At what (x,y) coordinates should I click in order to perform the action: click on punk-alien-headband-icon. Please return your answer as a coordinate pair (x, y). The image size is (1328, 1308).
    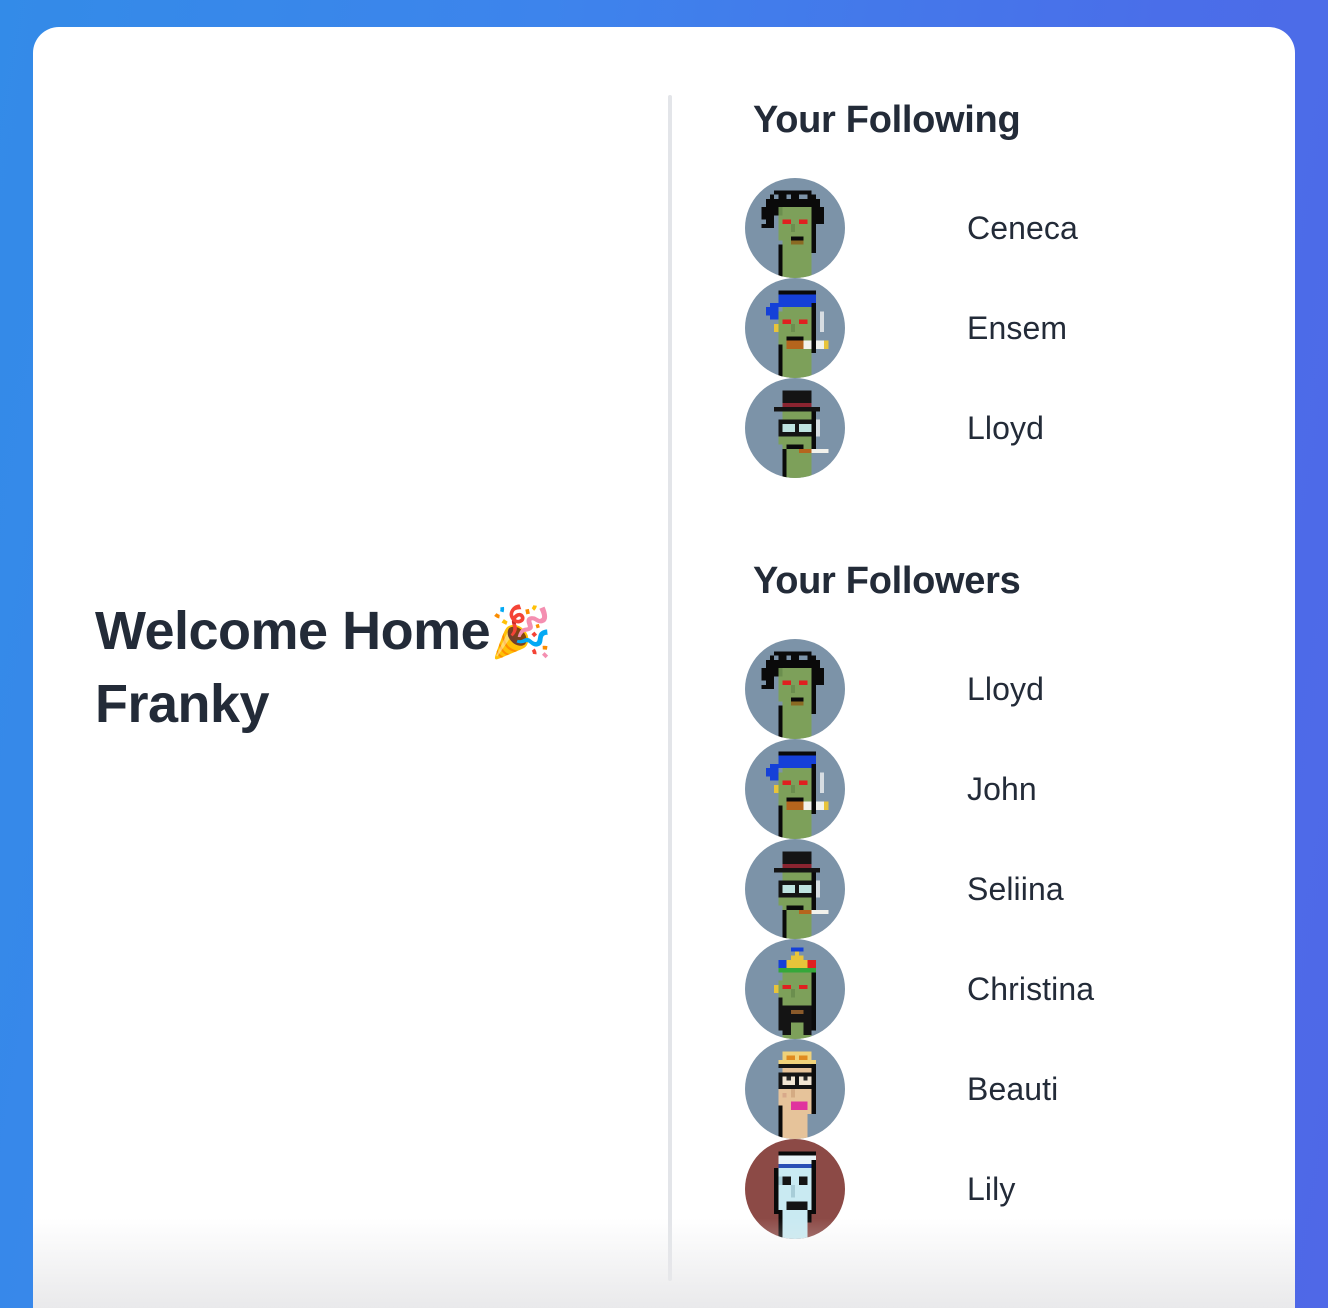
    Looking at the image, I should click on (795, 1189).